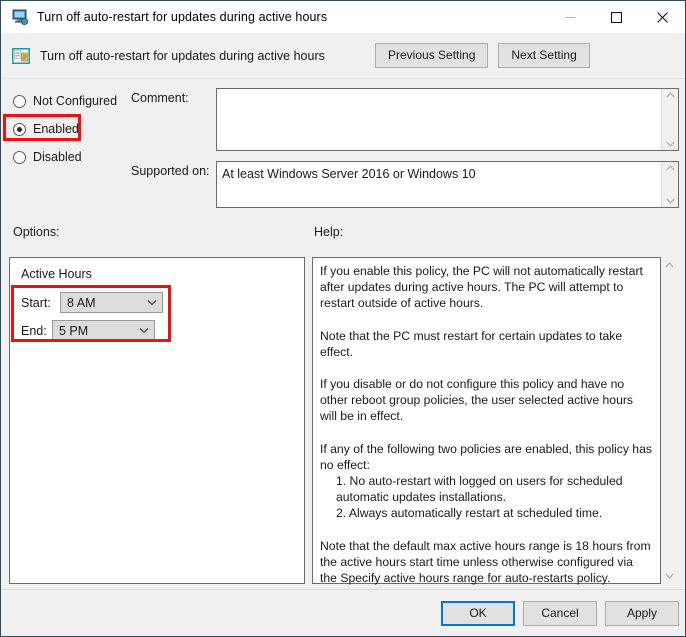  Describe the element at coordinates (57, 157) in the screenshot. I see `radio-label-disabled: Disabled` at that location.